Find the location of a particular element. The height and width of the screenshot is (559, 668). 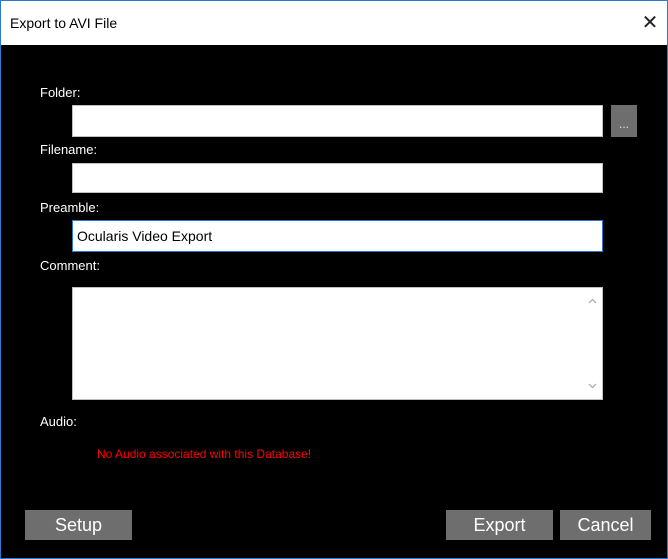

title-bar: Export to AVI File ✕ is located at coordinates (334, 22).